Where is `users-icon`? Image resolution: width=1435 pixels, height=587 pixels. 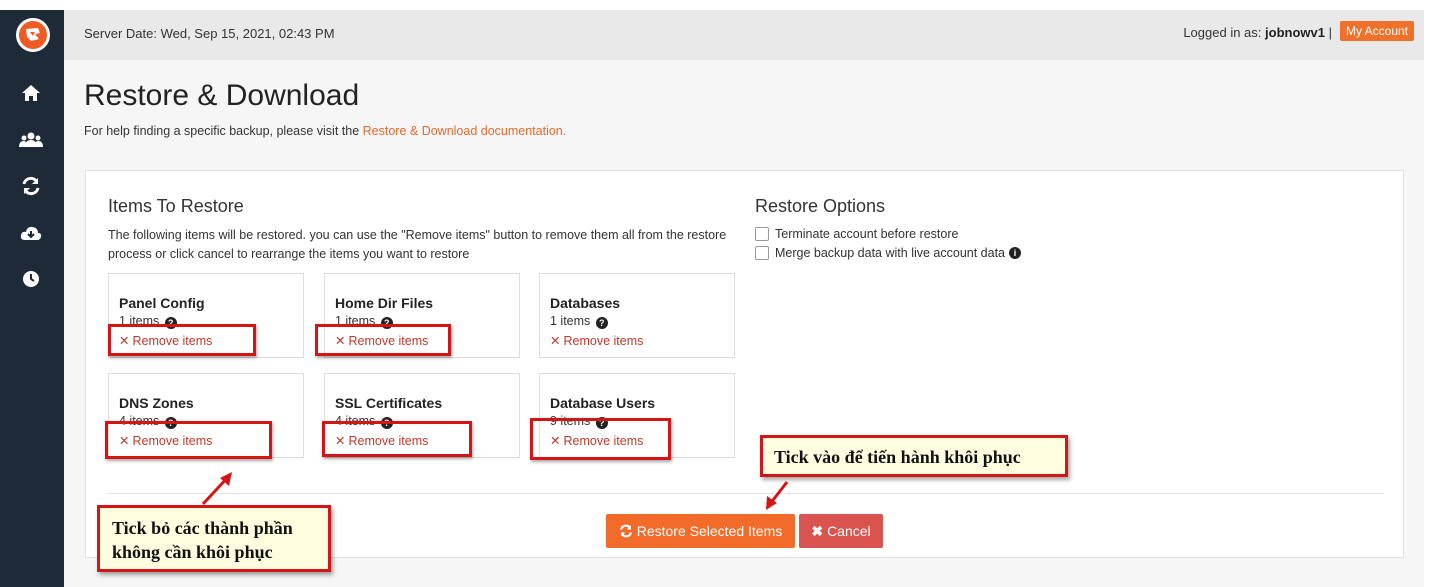
users-icon is located at coordinates (31, 140).